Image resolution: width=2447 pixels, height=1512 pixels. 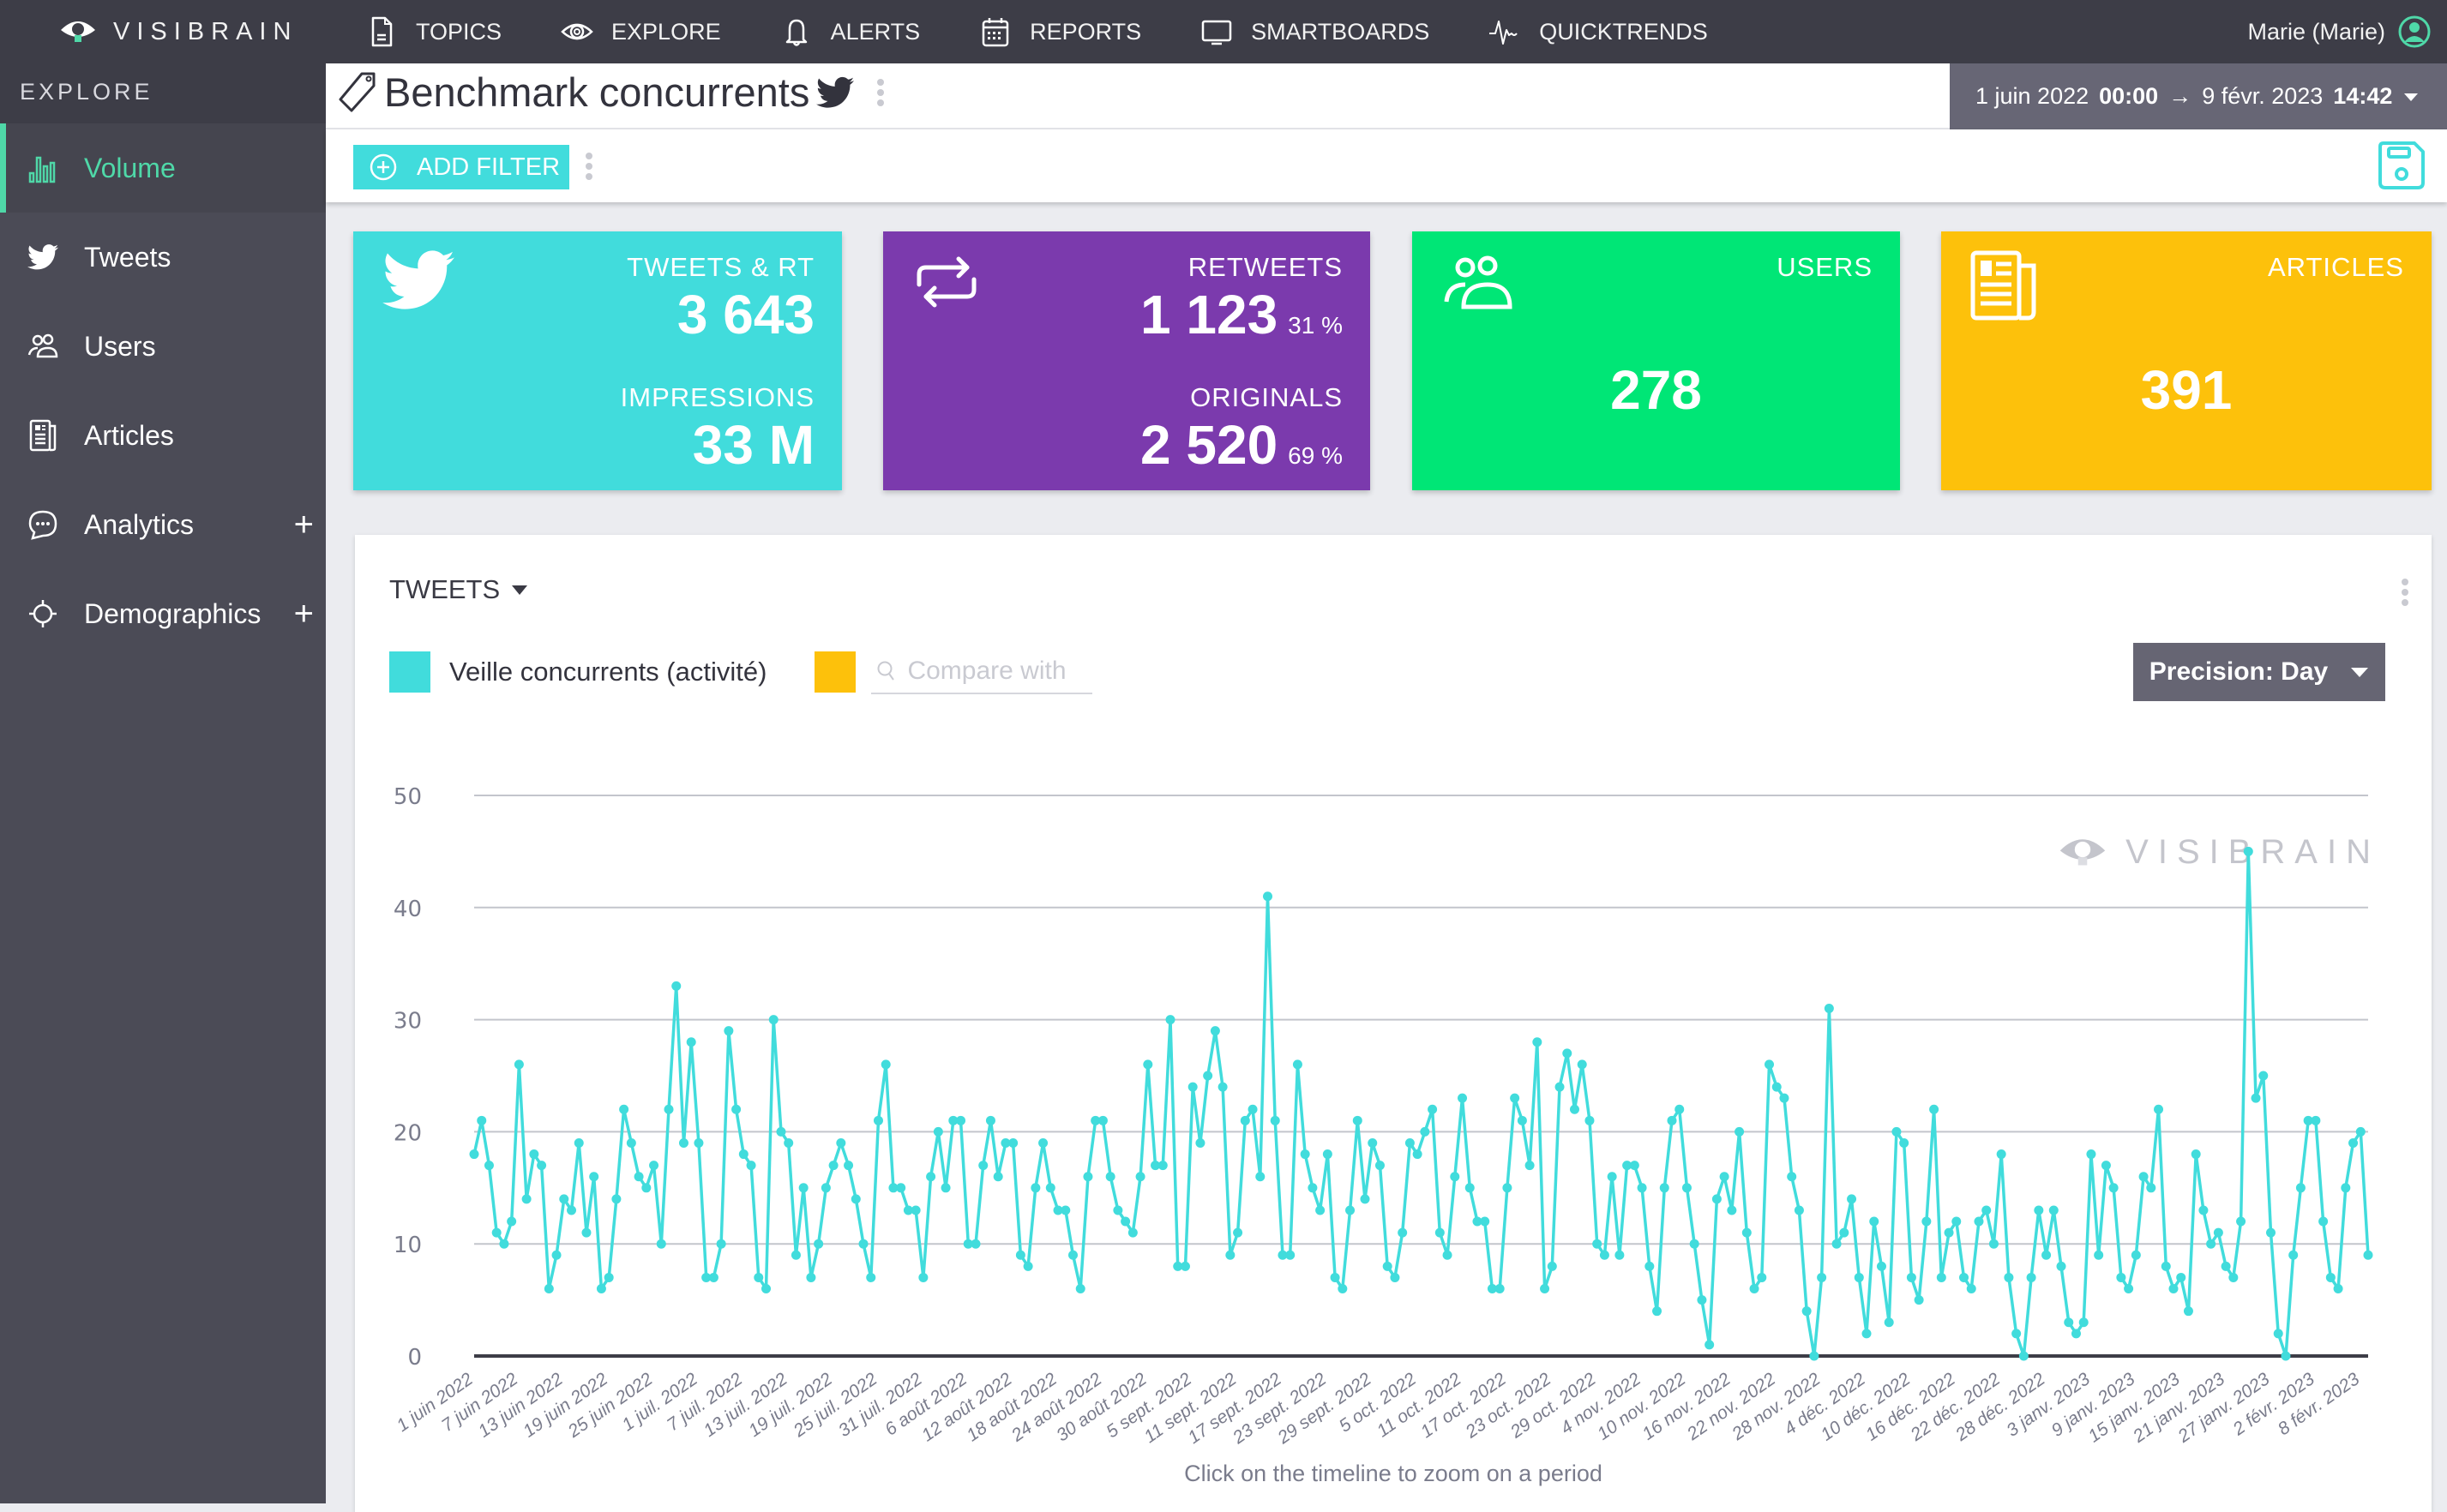 I want to click on nav-quicktrends: QUICKTRENDS, so click(x=1598, y=32).